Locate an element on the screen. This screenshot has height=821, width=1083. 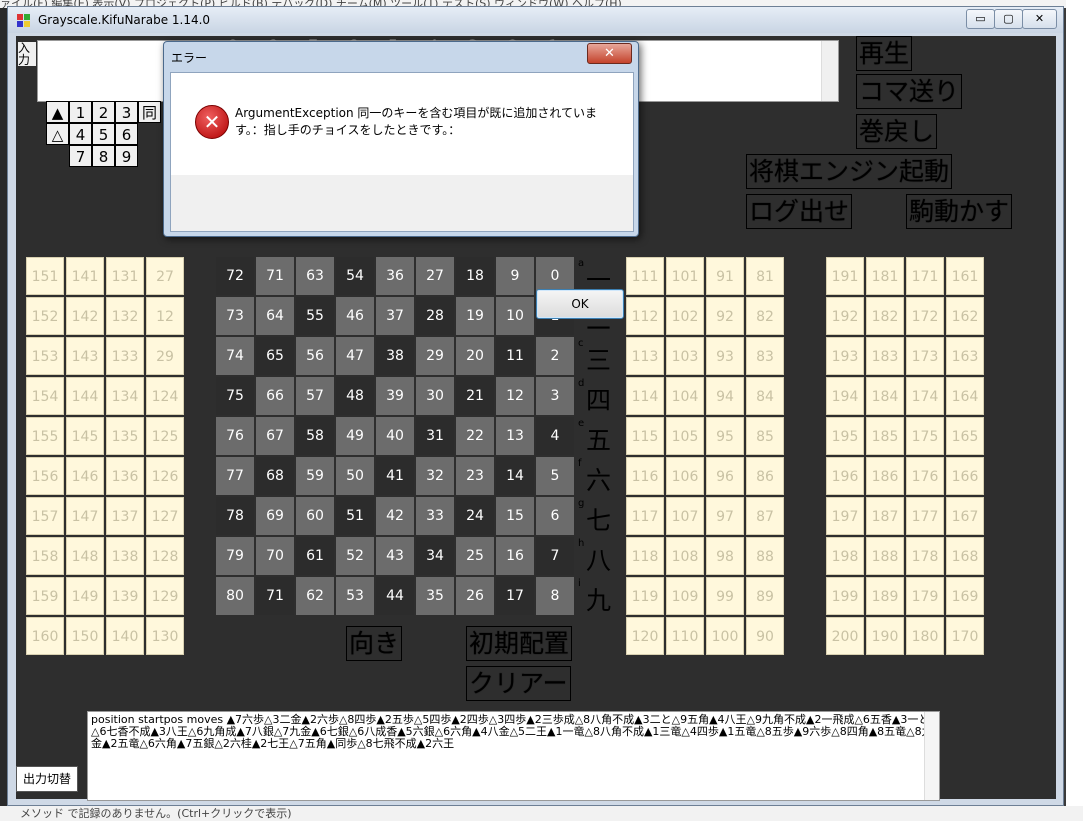
hand-cell: 189 is located at coordinates (885, 596).